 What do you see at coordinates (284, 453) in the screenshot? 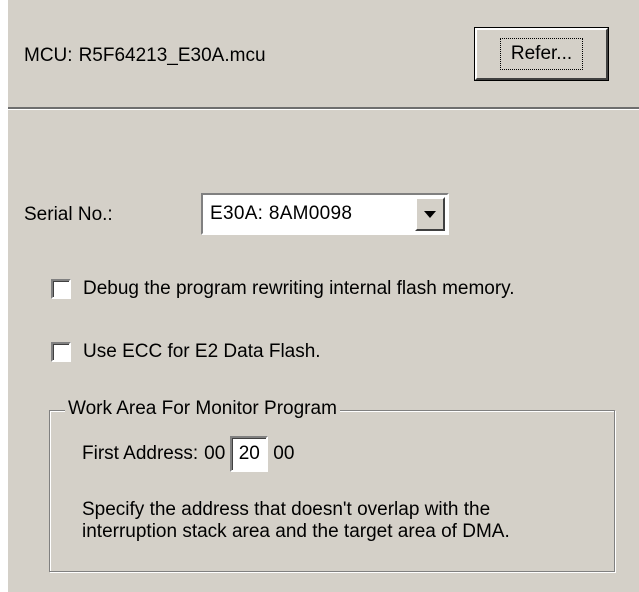
I see `address-suffix: 00` at bounding box center [284, 453].